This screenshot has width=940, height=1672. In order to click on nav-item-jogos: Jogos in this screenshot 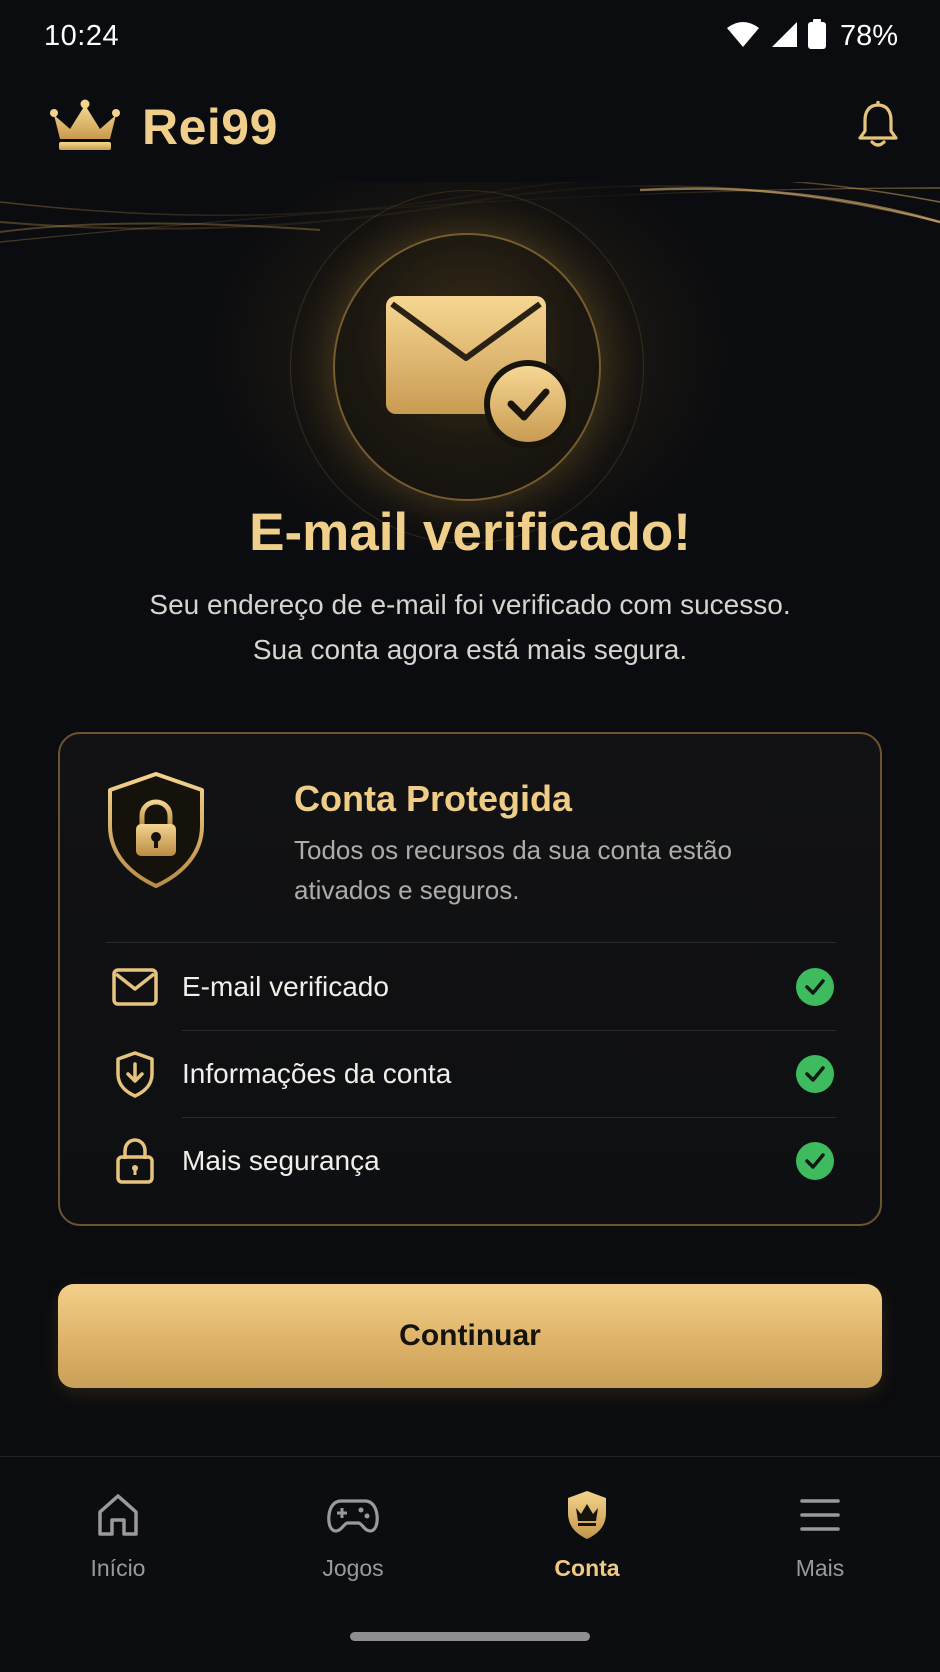, I will do `click(353, 1542)`.